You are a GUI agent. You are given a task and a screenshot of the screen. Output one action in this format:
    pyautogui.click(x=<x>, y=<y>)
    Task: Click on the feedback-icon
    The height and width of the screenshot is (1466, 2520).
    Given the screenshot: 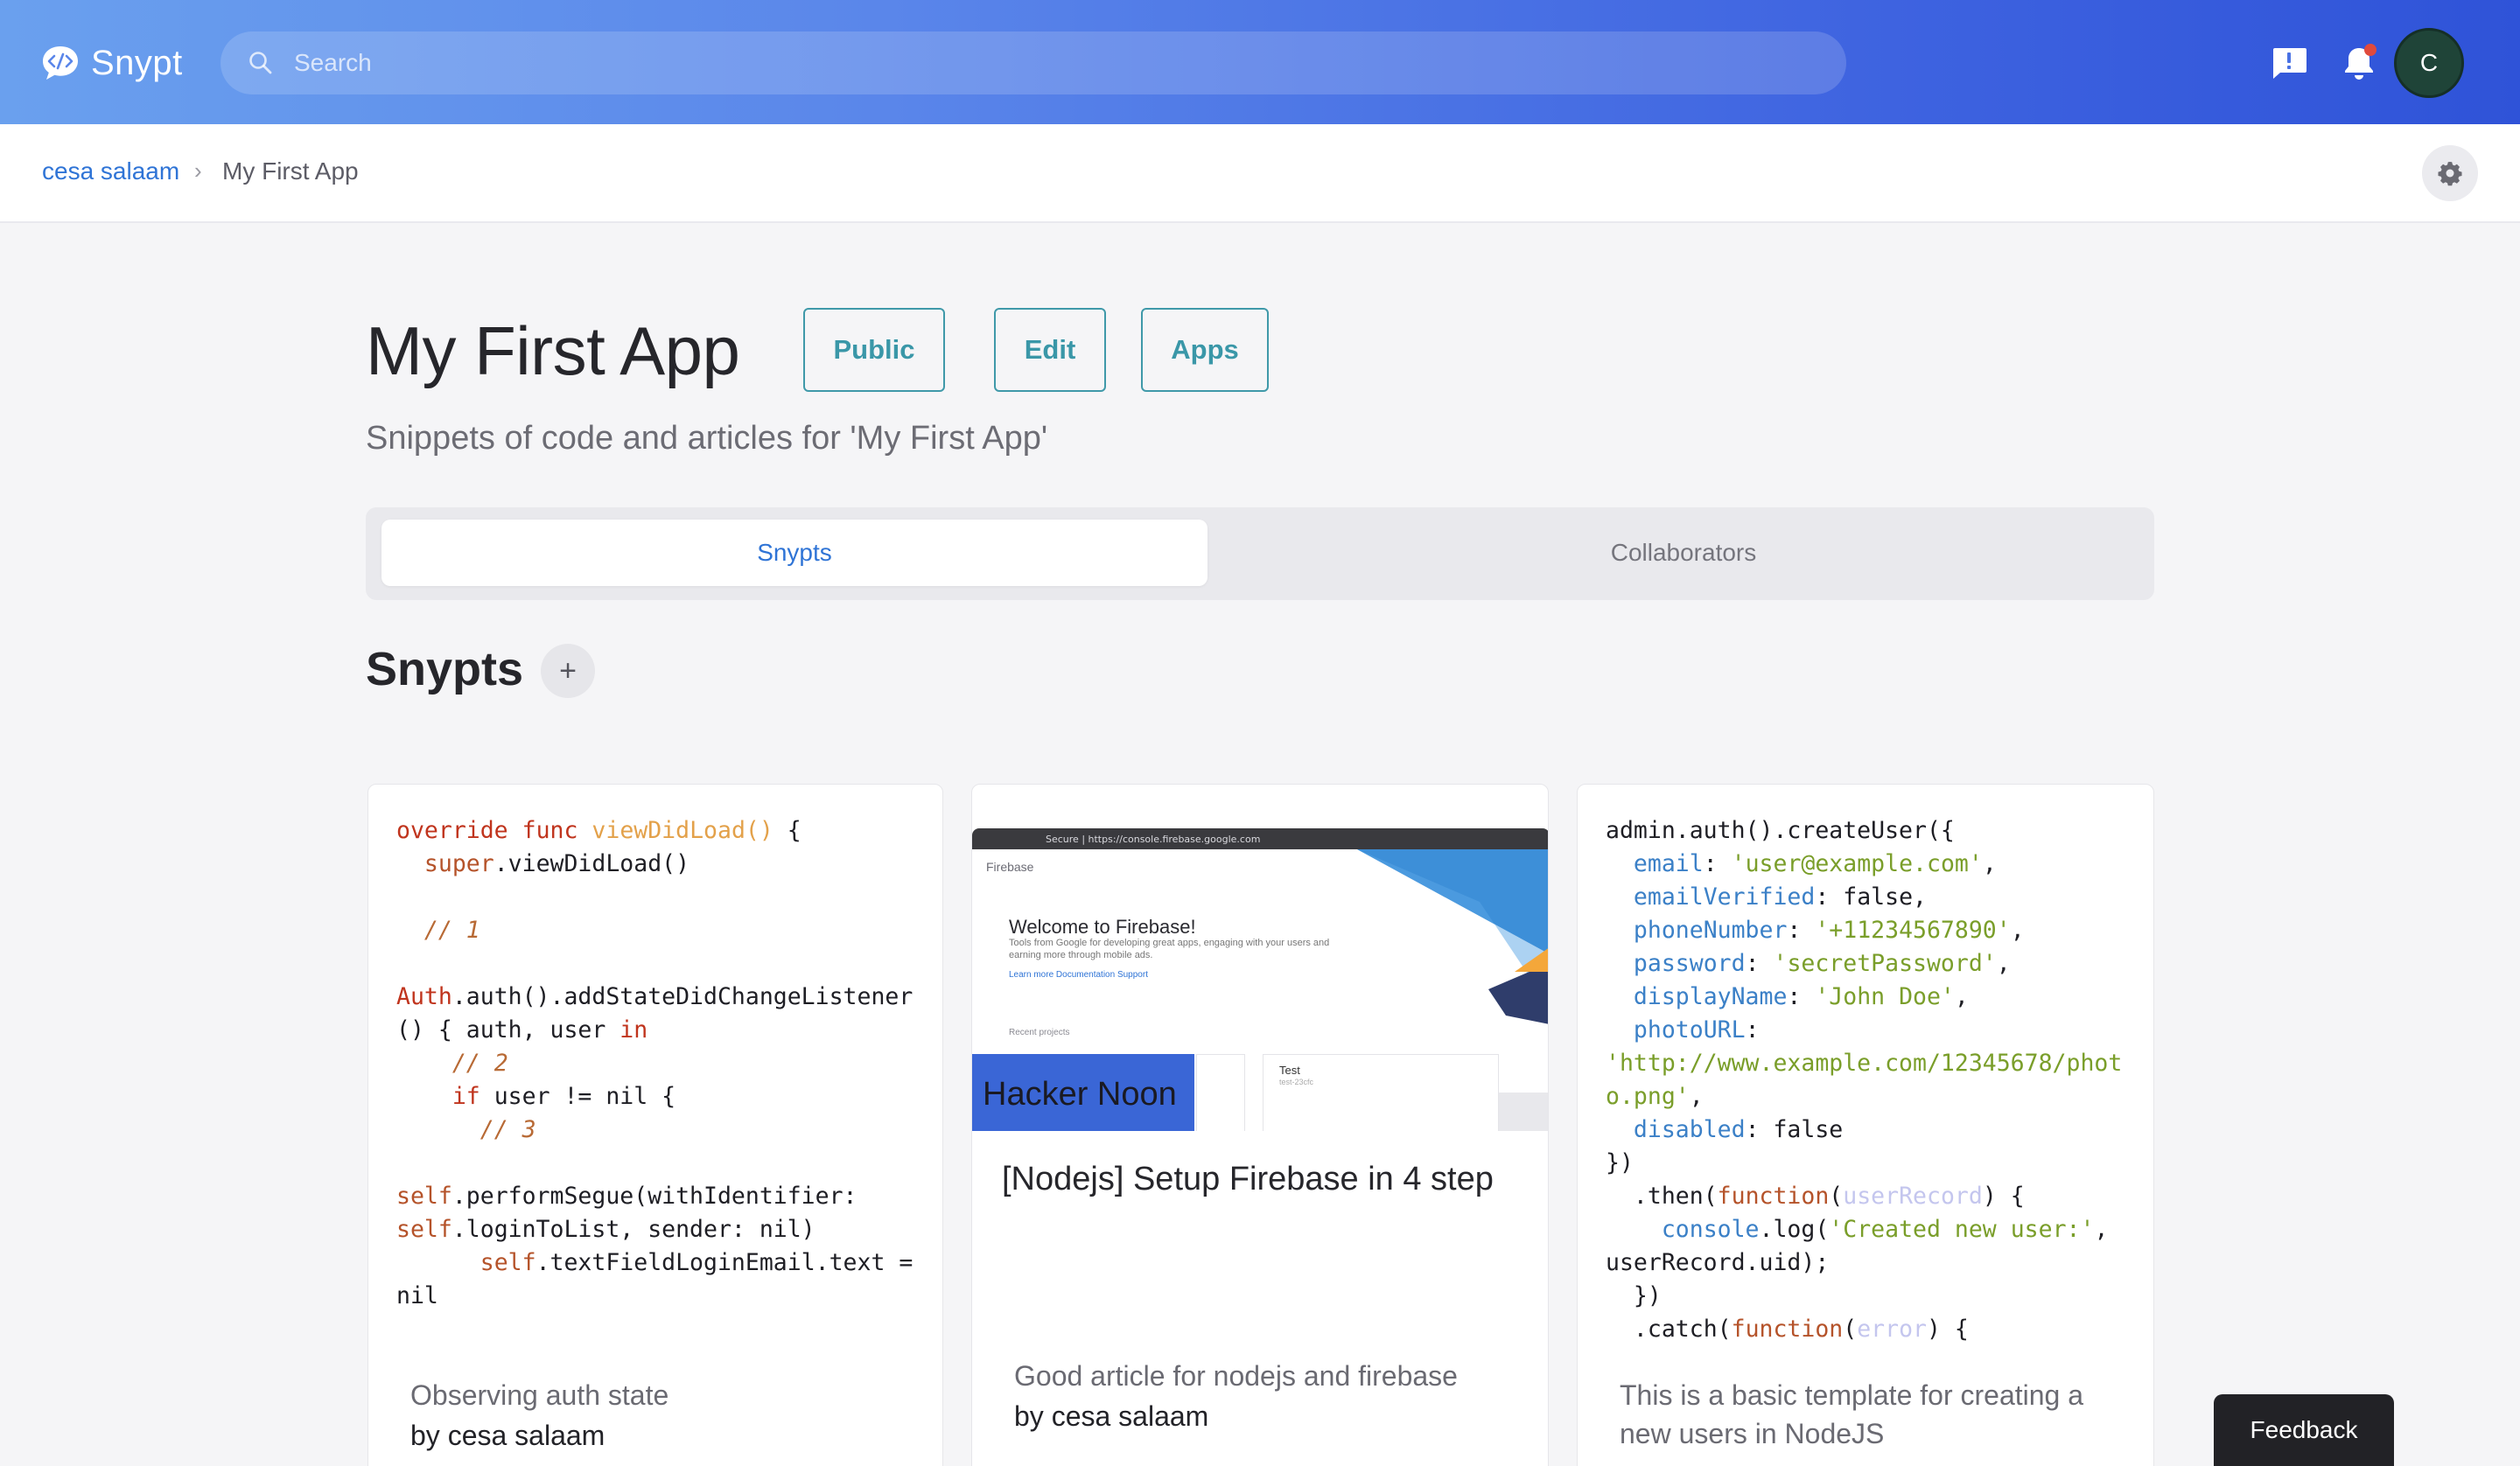 What is the action you would take?
    pyautogui.click(x=2289, y=63)
    